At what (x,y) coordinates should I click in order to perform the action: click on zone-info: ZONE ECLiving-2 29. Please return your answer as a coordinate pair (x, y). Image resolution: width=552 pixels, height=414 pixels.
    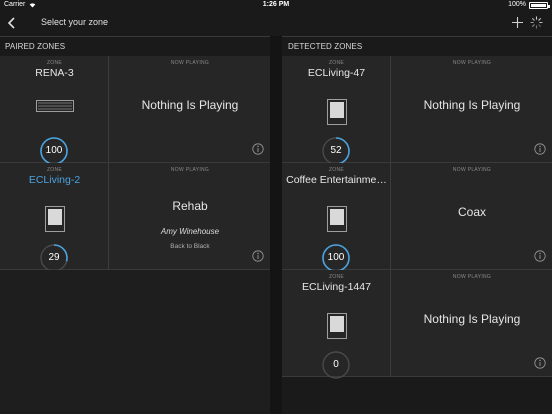
    Looking at the image, I should click on (54, 217).